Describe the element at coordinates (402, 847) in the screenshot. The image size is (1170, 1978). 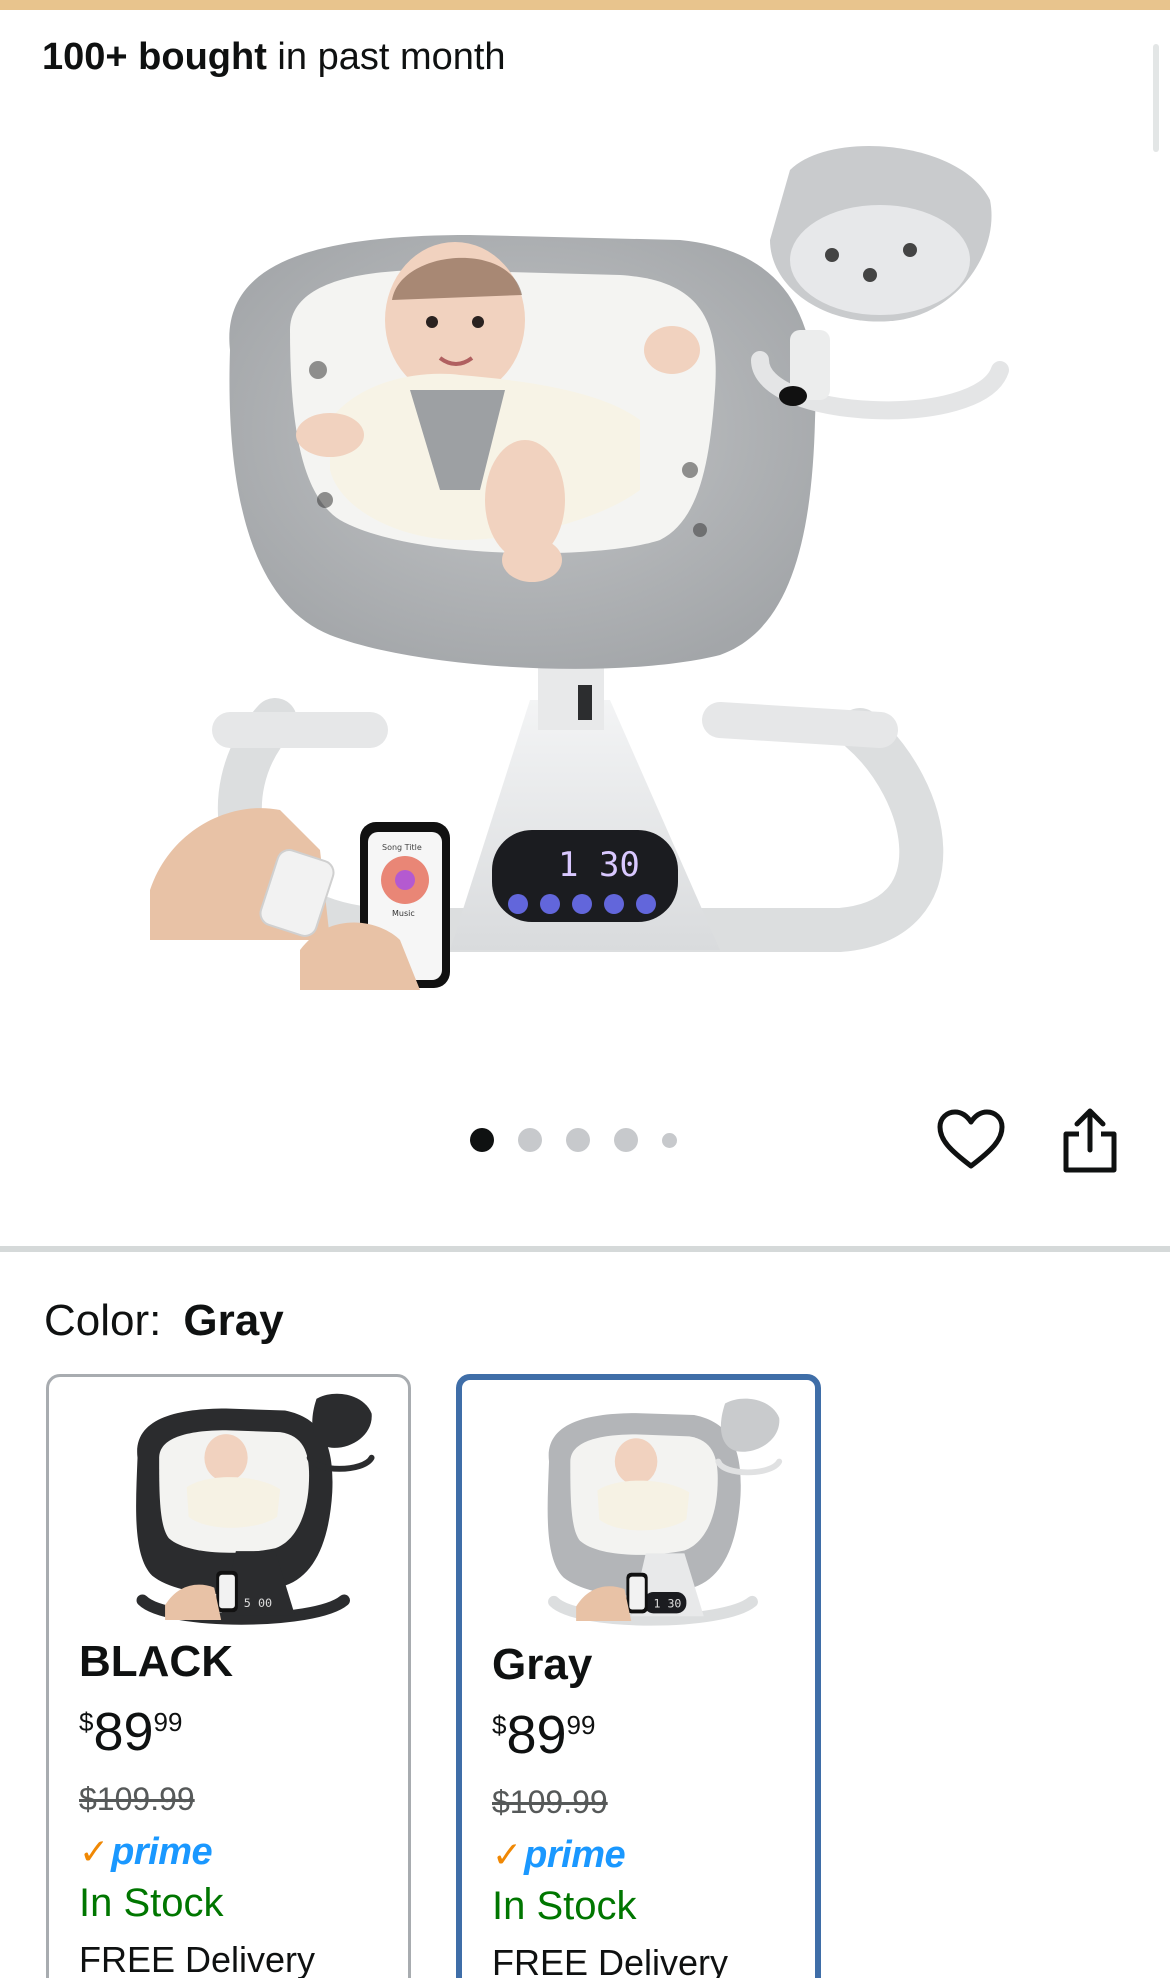
I see `phone-song-title: Song Title` at that location.